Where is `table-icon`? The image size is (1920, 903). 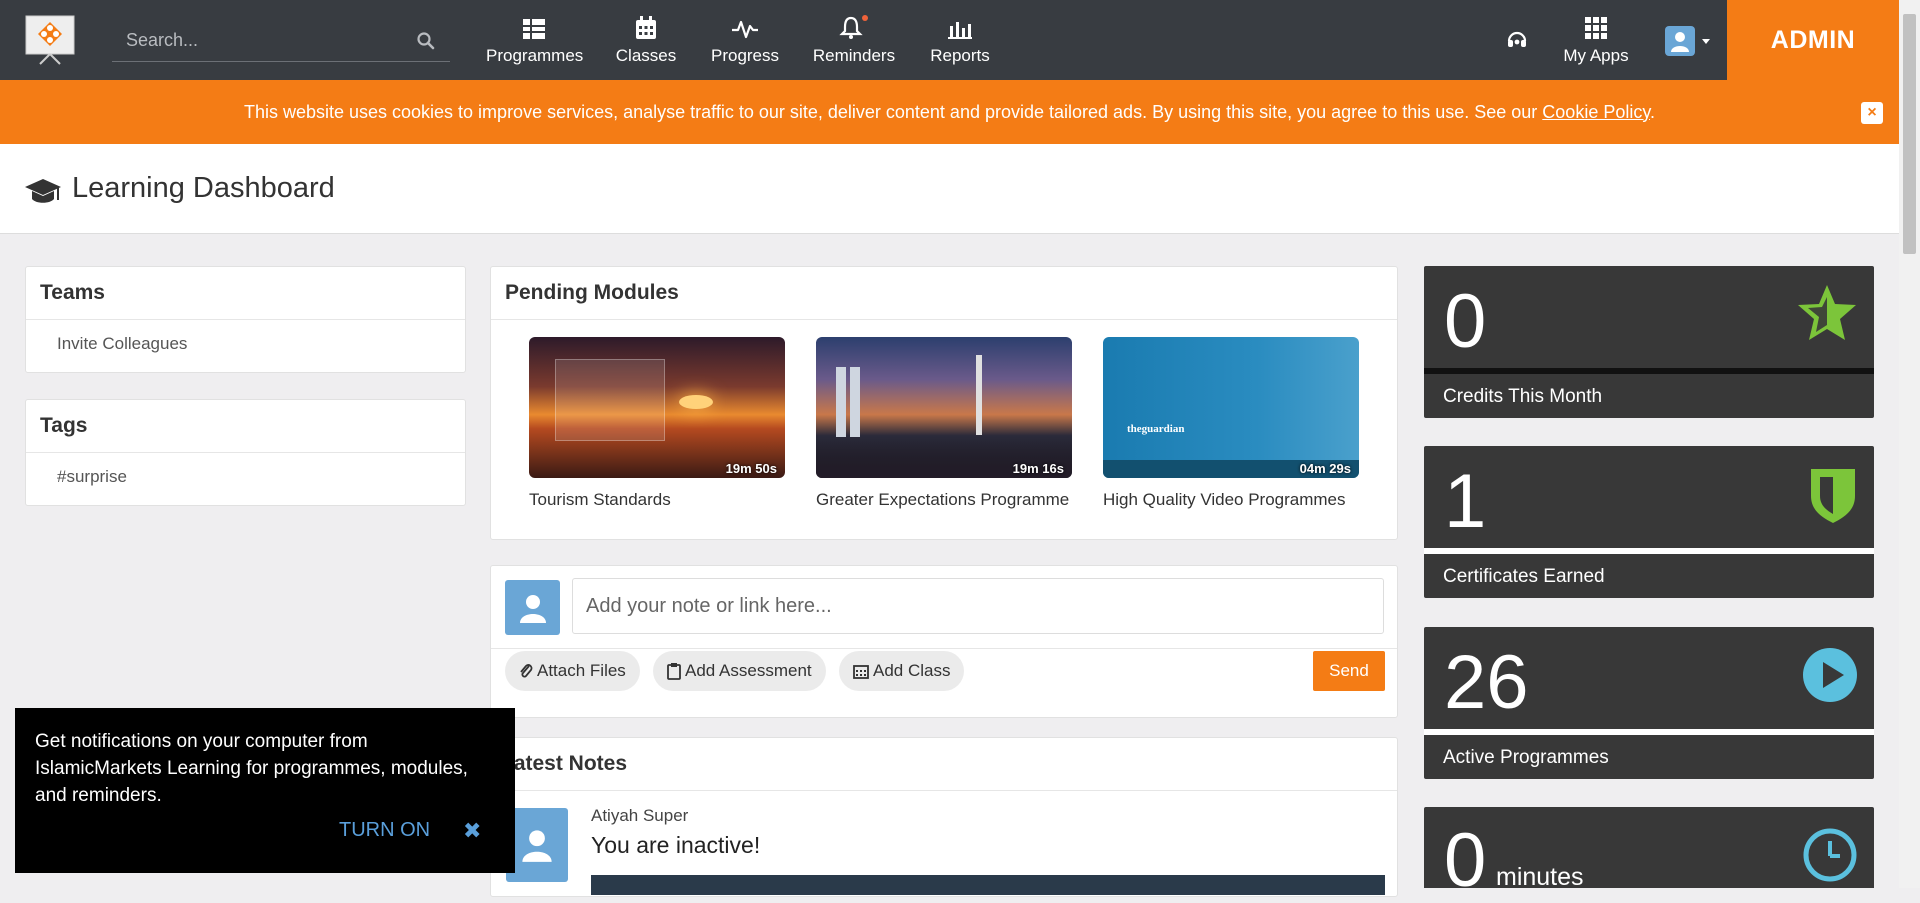
table-icon is located at coordinates (534, 29).